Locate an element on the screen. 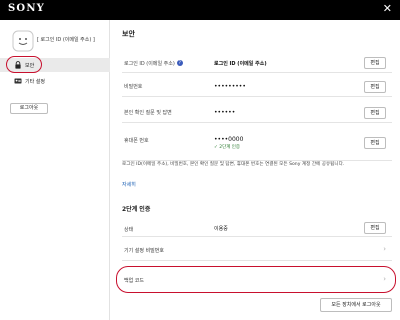 This screenshot has width=400, height=320. security-question-value: •••••• is located at coordinates (225, 112).